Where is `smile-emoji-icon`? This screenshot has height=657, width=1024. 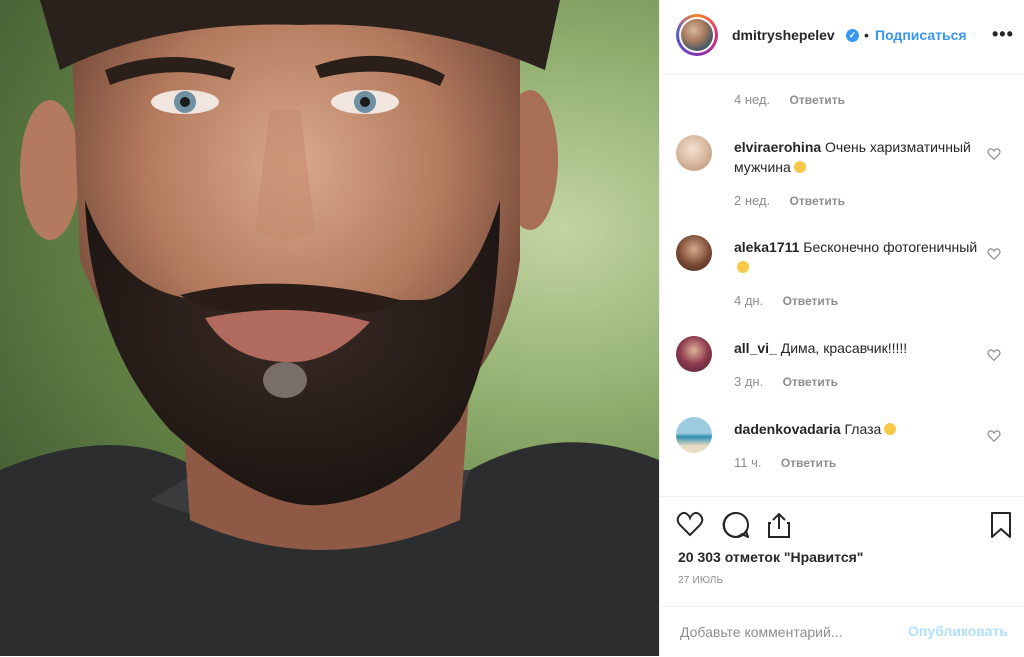
smile-emoji-icon is located at coordinates (799, 167).